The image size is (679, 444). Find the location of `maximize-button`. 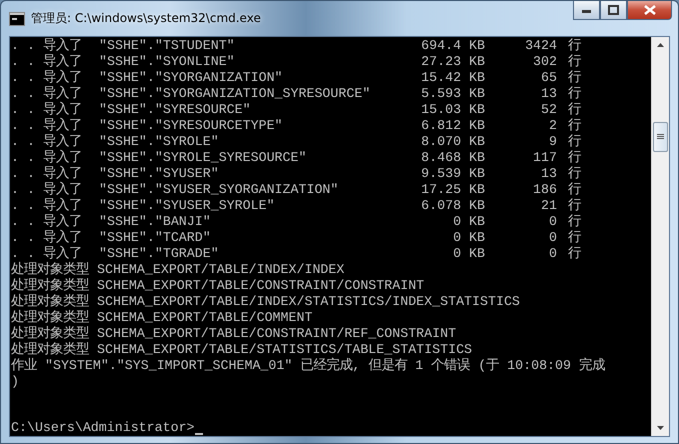

maximize-button is located at coordinates (613, 10).